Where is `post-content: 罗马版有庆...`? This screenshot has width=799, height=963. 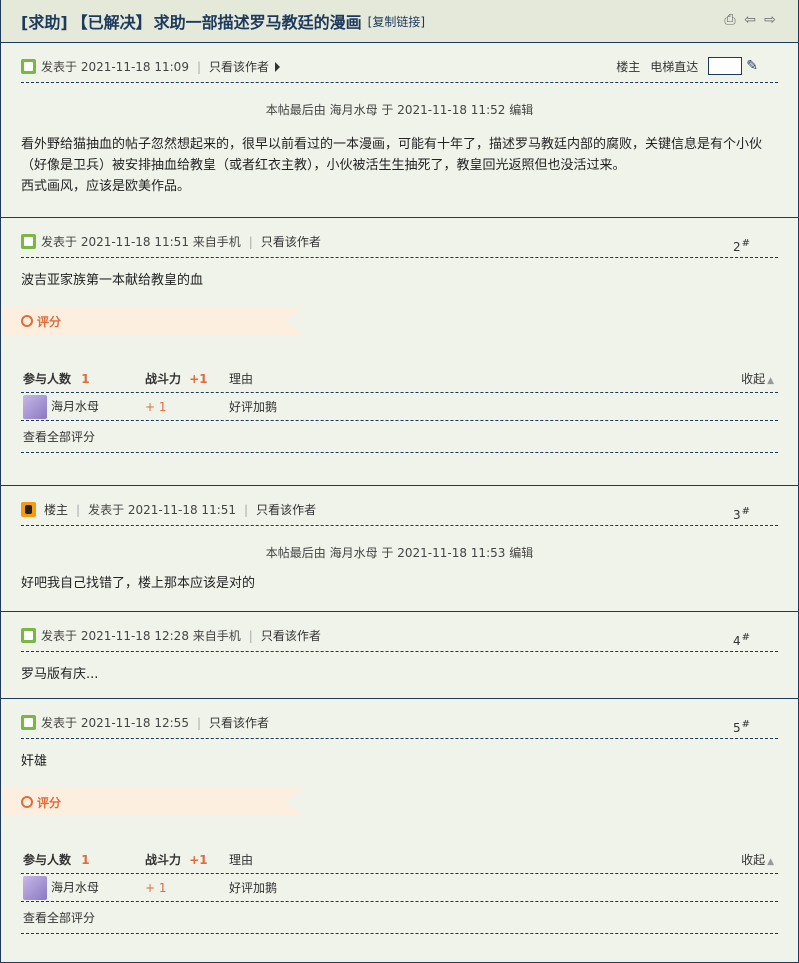 post-content: 罗马版有庆... is located at coordinates (60, 674).